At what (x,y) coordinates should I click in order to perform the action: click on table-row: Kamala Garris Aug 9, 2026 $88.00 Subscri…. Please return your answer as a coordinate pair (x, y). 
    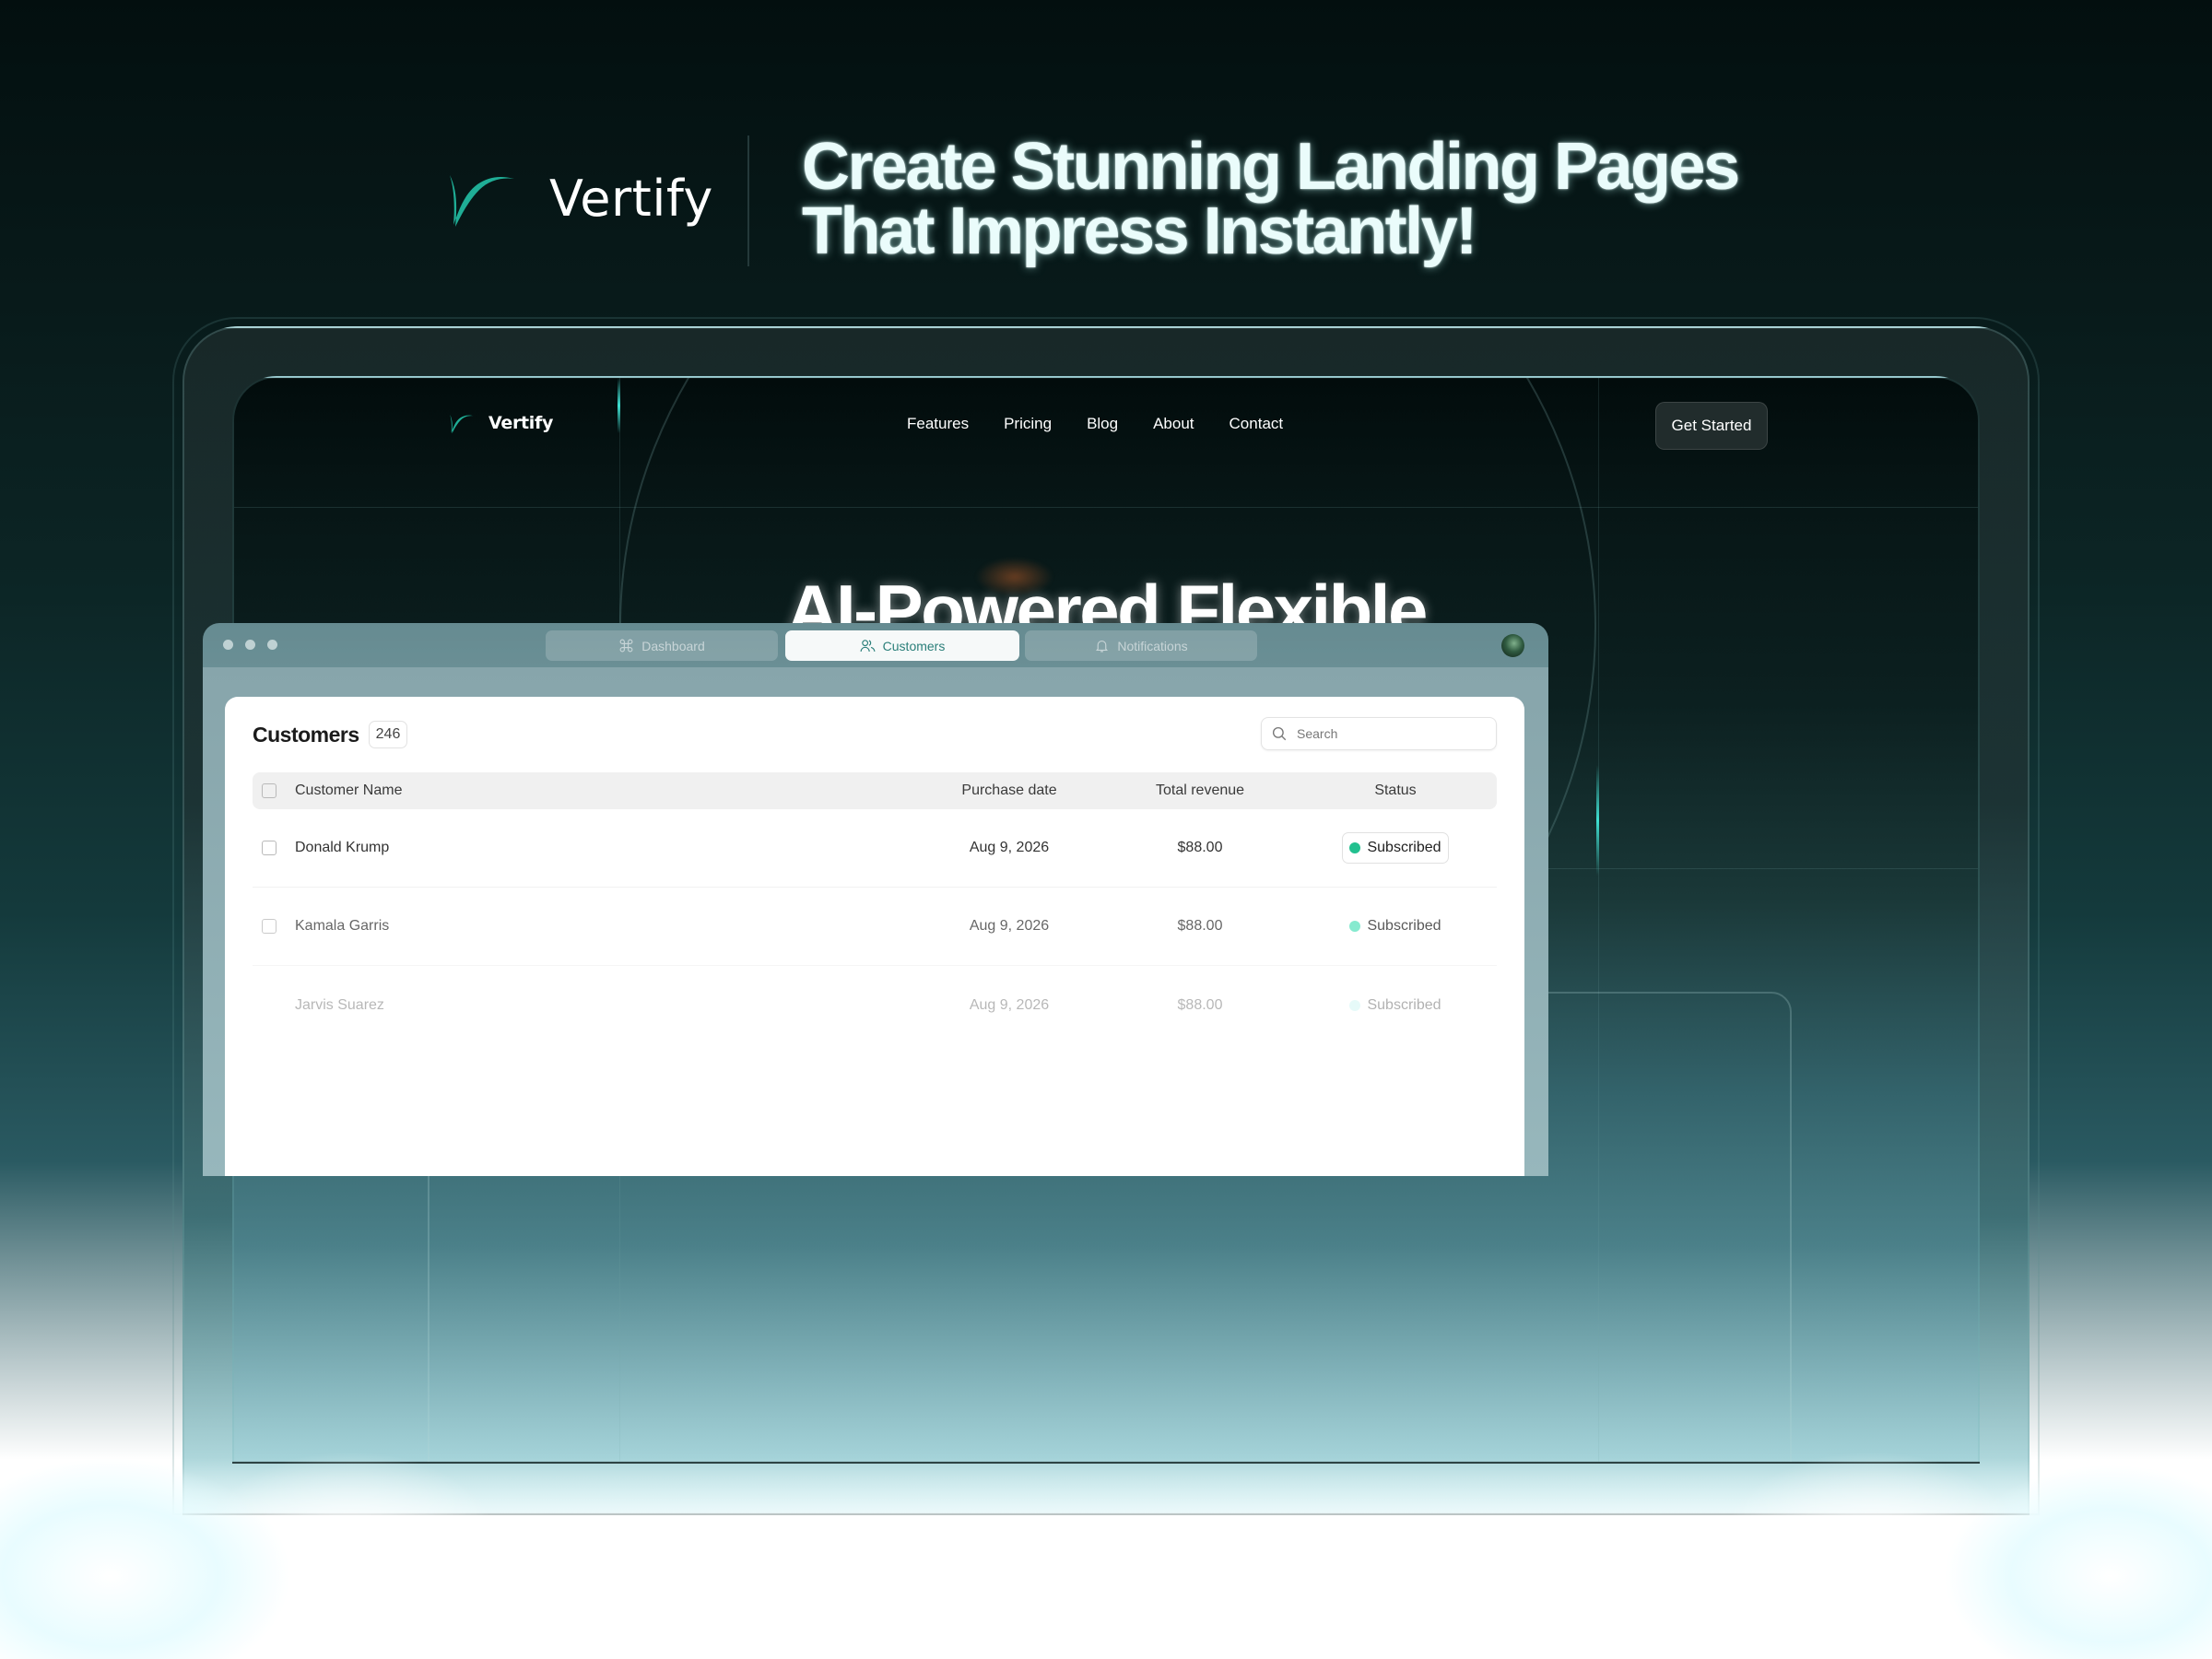
    Looking at the image, I should click on (875, 927).